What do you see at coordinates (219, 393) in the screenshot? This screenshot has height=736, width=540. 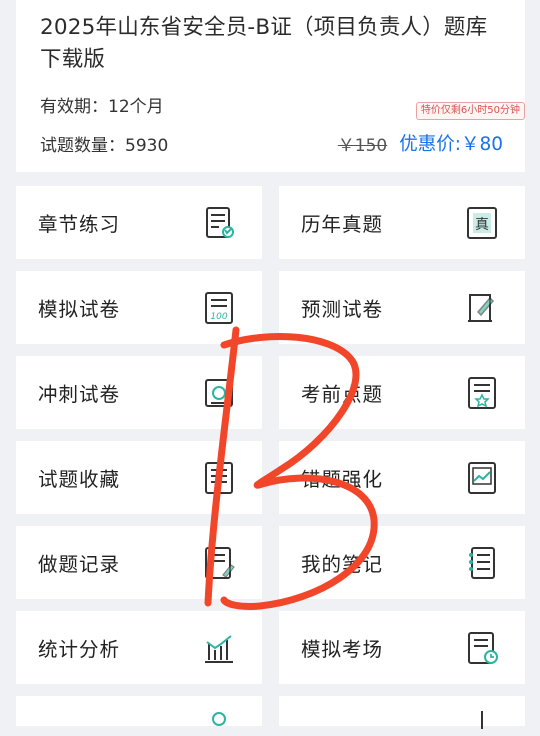 I see `sprint-paper-icon` at bounding box center [219, 393].